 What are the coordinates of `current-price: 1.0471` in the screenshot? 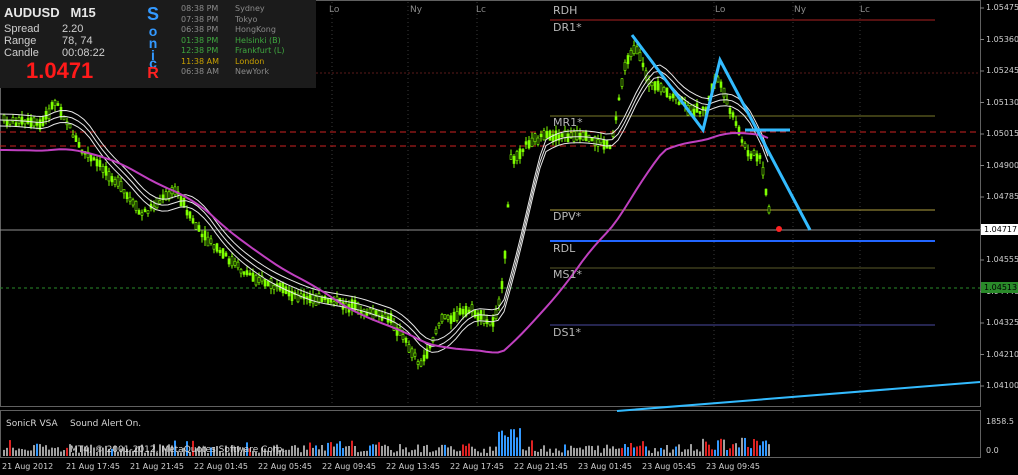 It's located at (60, 70).